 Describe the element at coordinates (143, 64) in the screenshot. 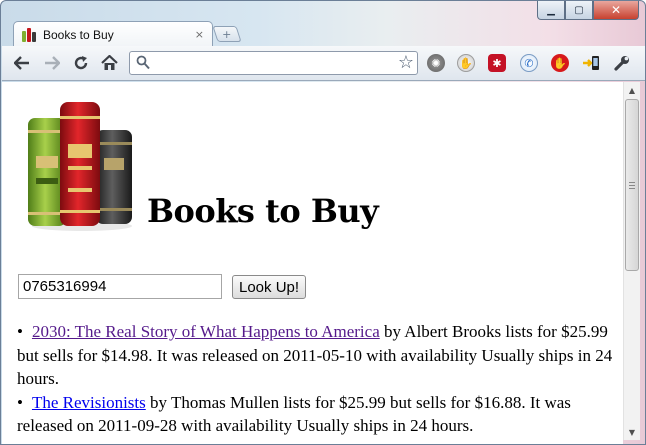

I see `search-icon` at that location.